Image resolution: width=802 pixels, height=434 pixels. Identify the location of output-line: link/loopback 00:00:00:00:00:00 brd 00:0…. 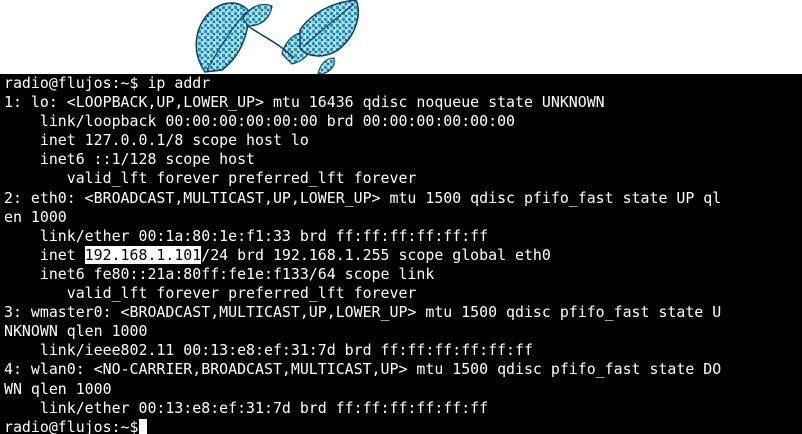
(260, 121).